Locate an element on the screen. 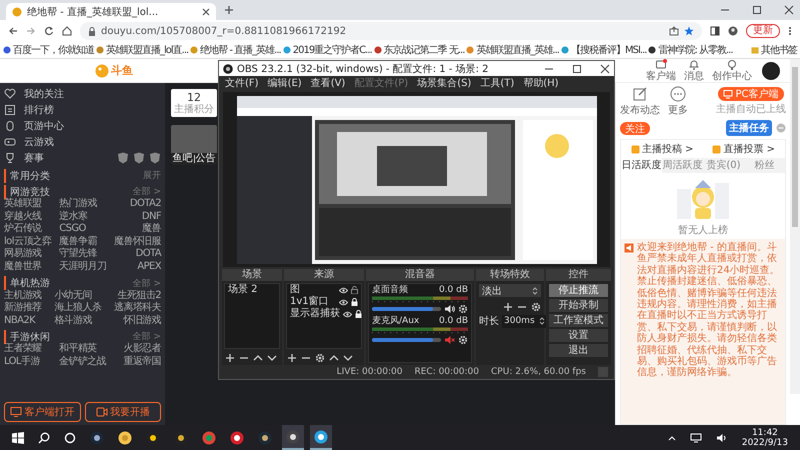 The width and height of the screenshot is (800, 450). avatar-tab: 鱼吧 is located at coordinates (182, 159).